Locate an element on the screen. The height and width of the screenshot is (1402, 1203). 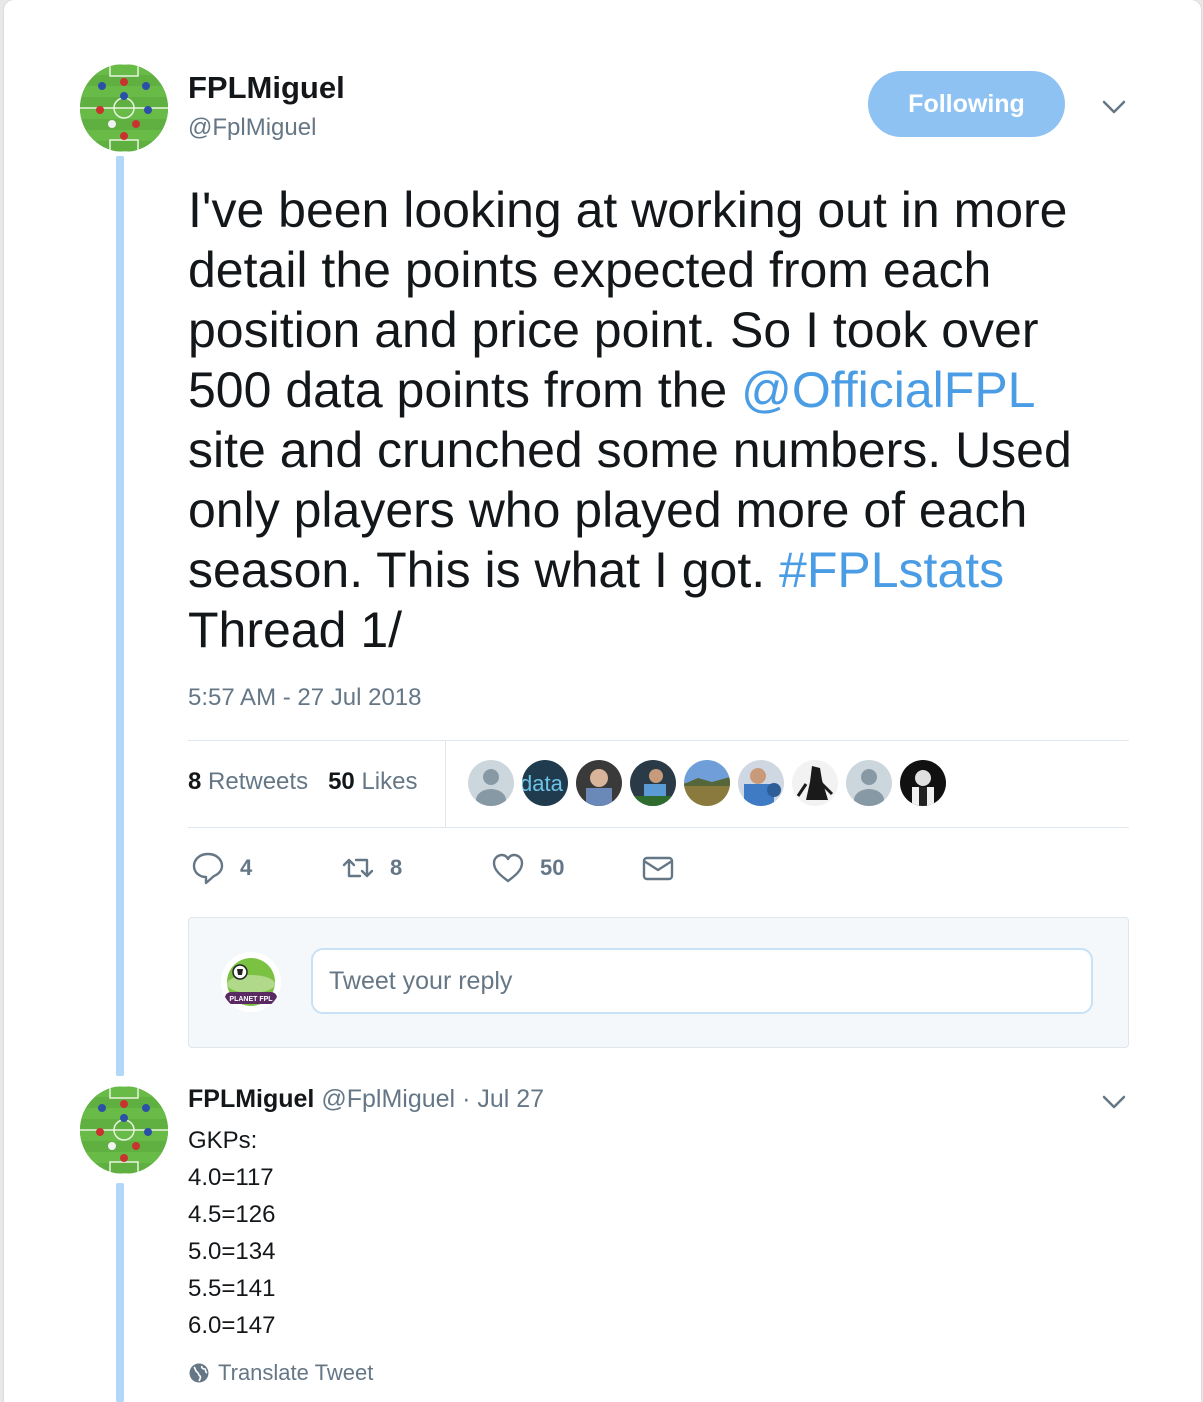
retweets-count: 8 is located at coordinates (195, 781).